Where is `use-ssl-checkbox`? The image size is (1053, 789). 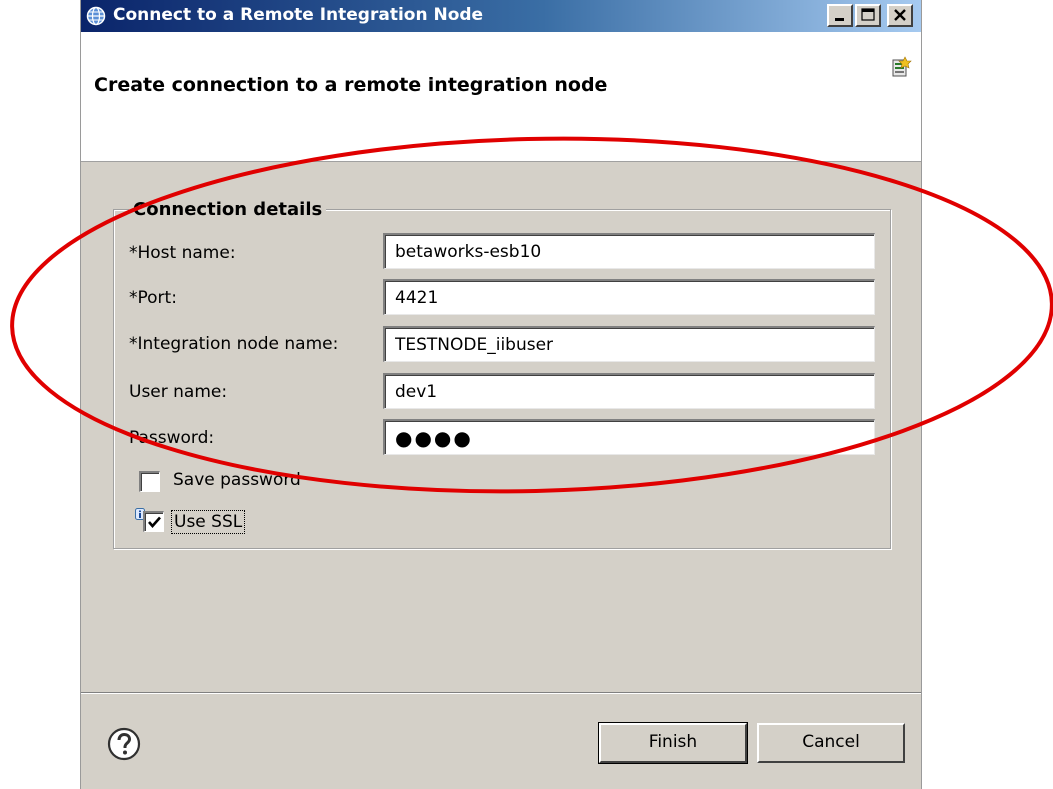 use-ssl-checkbox is located at coordinates (153, 521).